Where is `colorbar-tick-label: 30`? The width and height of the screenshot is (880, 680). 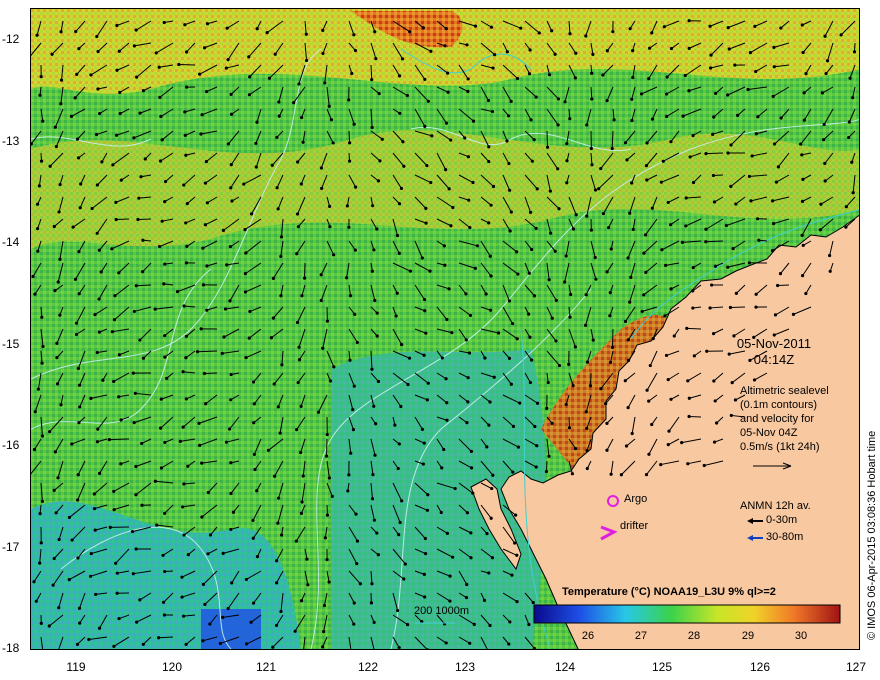 colorbar-tick-label: 30 is located at coordinates (801, 636).